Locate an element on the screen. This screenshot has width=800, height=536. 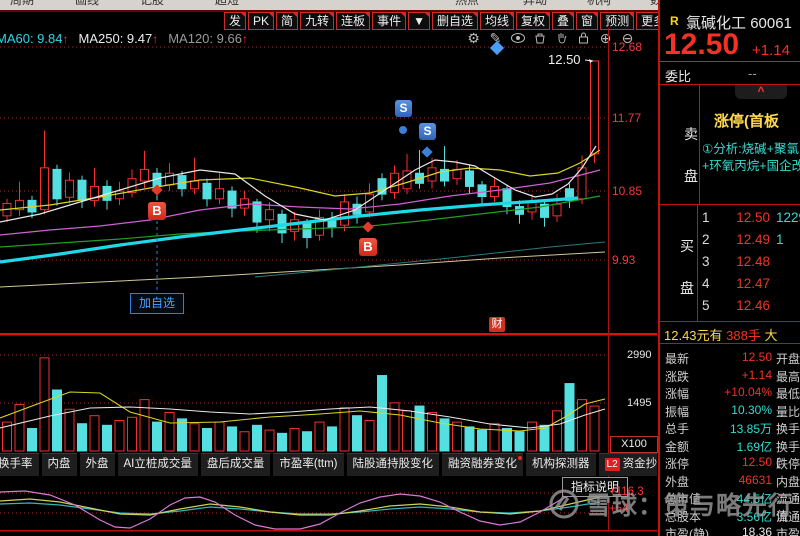
indicator-tab: 机构探测器 is located at coordinates (561, 464).